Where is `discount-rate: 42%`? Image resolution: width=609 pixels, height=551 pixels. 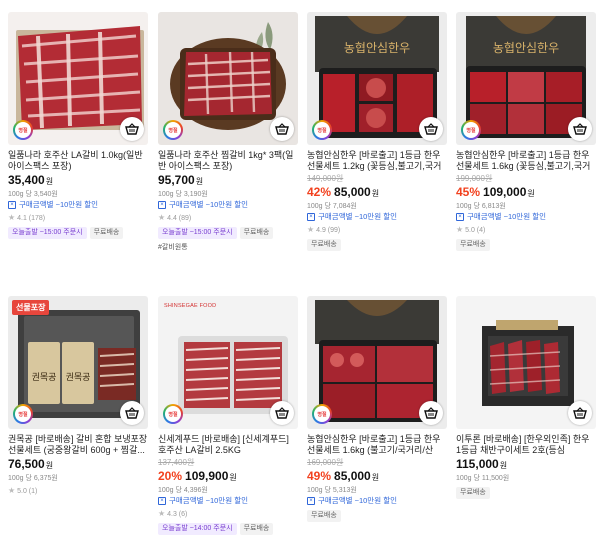 discount-rate: 42% is located at coordinates (319, 192).